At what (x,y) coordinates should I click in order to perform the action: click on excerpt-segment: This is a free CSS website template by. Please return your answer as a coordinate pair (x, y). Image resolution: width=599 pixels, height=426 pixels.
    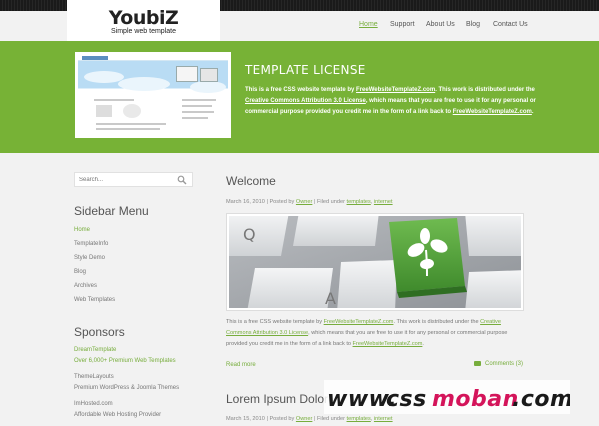
    Looking at the image, I should click on (275, 322).